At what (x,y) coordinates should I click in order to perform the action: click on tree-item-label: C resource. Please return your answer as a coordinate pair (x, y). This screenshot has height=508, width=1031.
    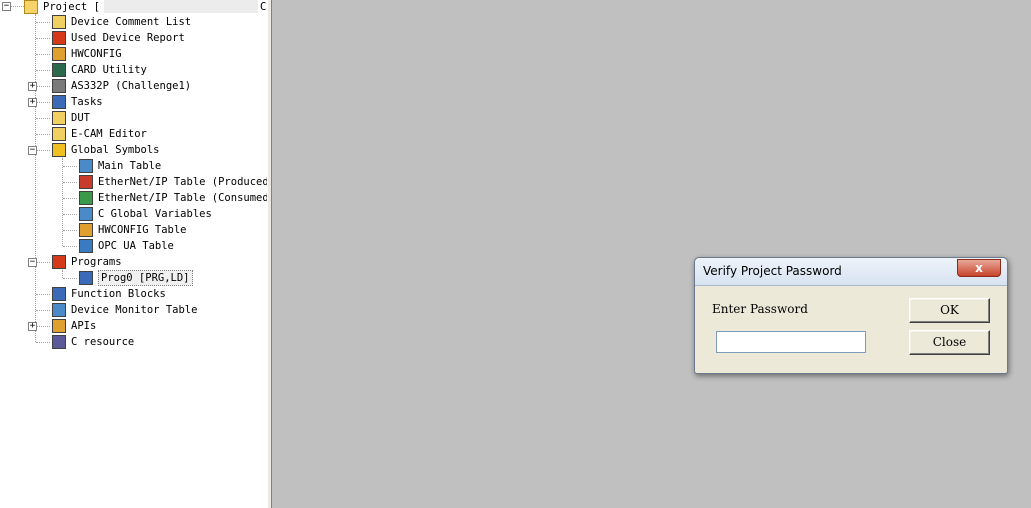
    Looking at the image, I should click on (103, 342).